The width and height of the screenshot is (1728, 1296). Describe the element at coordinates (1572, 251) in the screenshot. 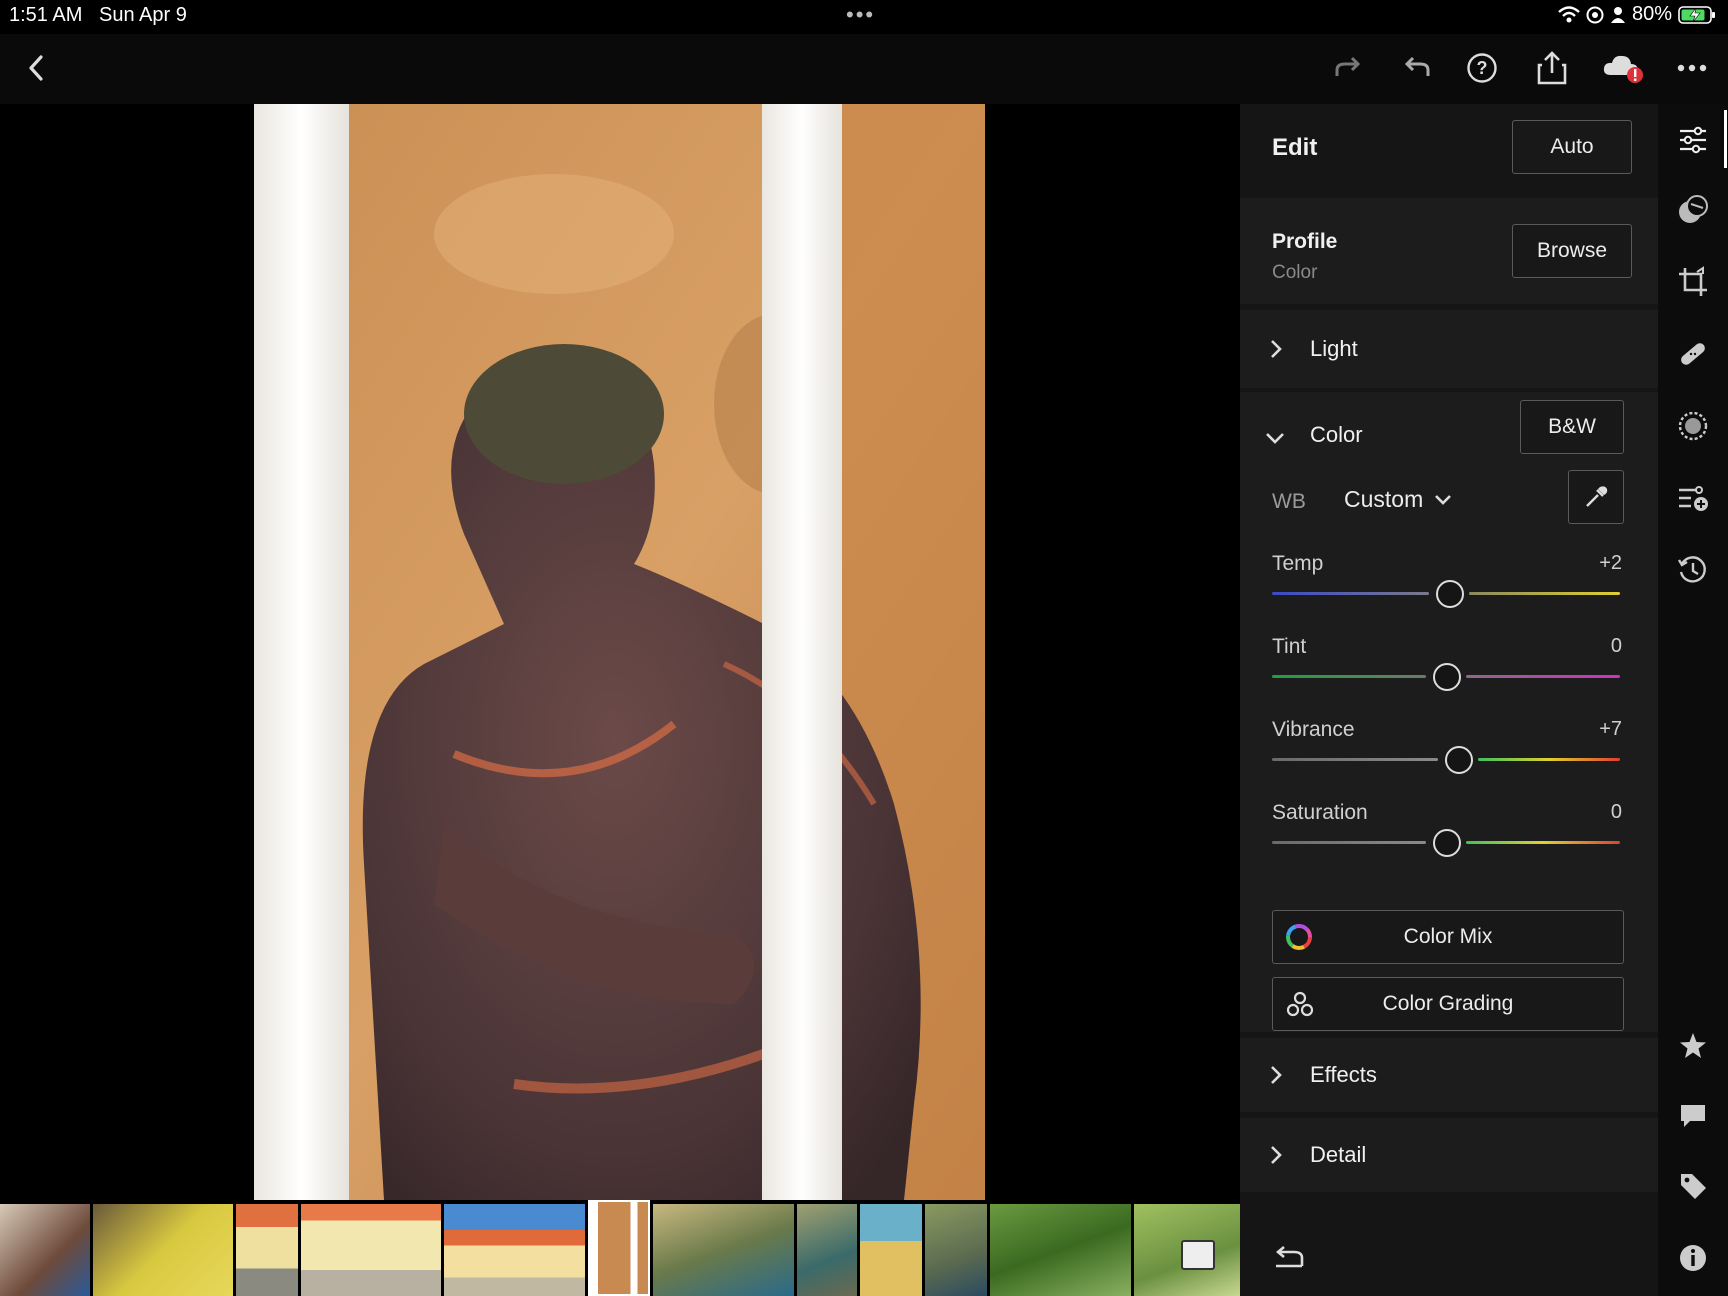

I see `browse-button: Browse` at that location.